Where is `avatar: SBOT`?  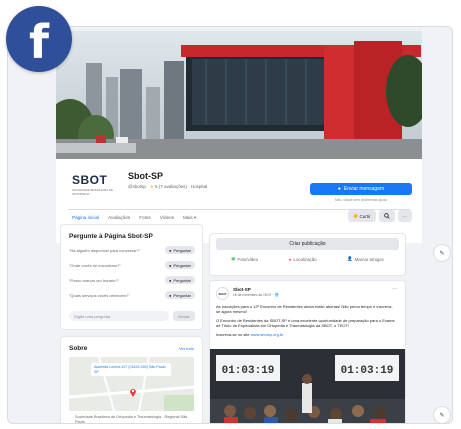 avatar: SBOT is located at coordinates (222, 293).